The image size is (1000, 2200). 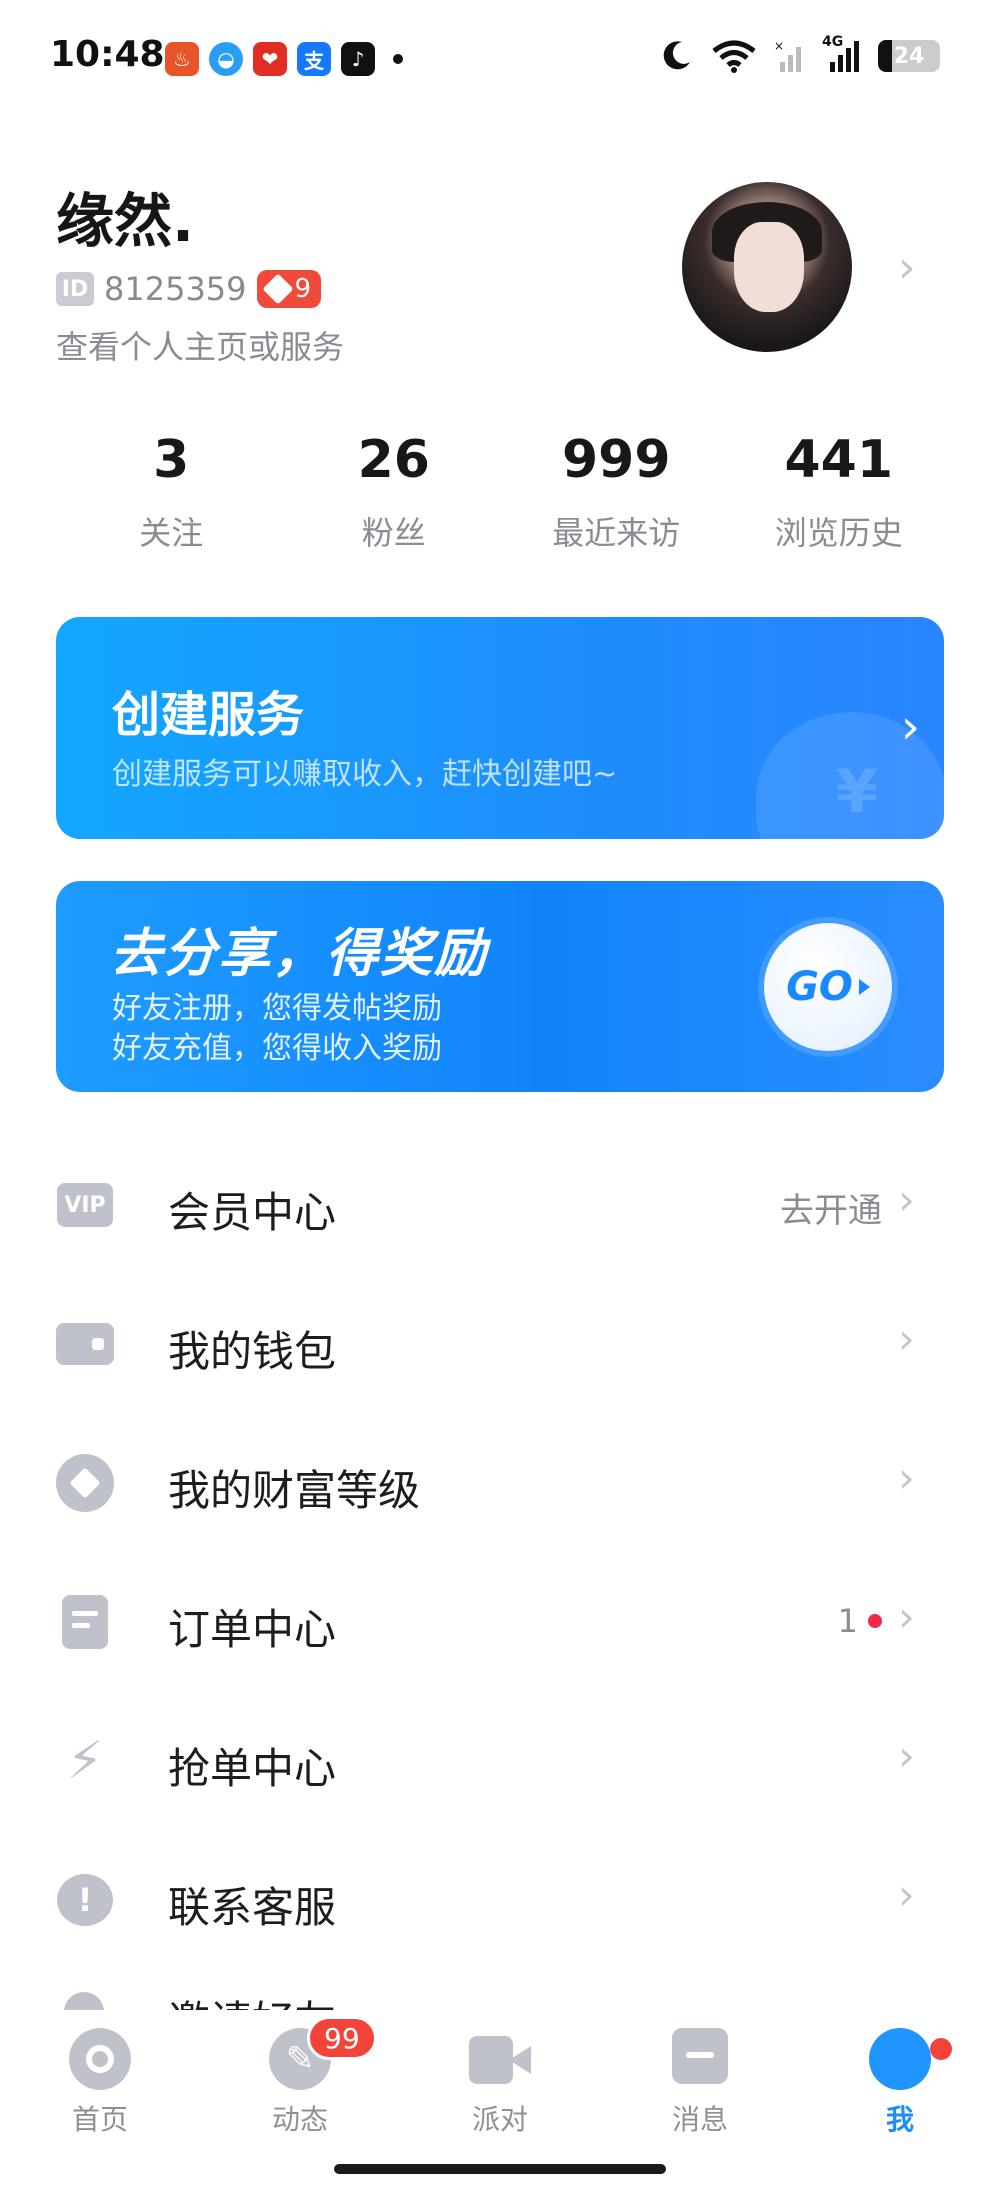 What do you see at coordinates (500, 2169) in the screenshot?
I see `home-indicator` at bounding box center [500, 2169].